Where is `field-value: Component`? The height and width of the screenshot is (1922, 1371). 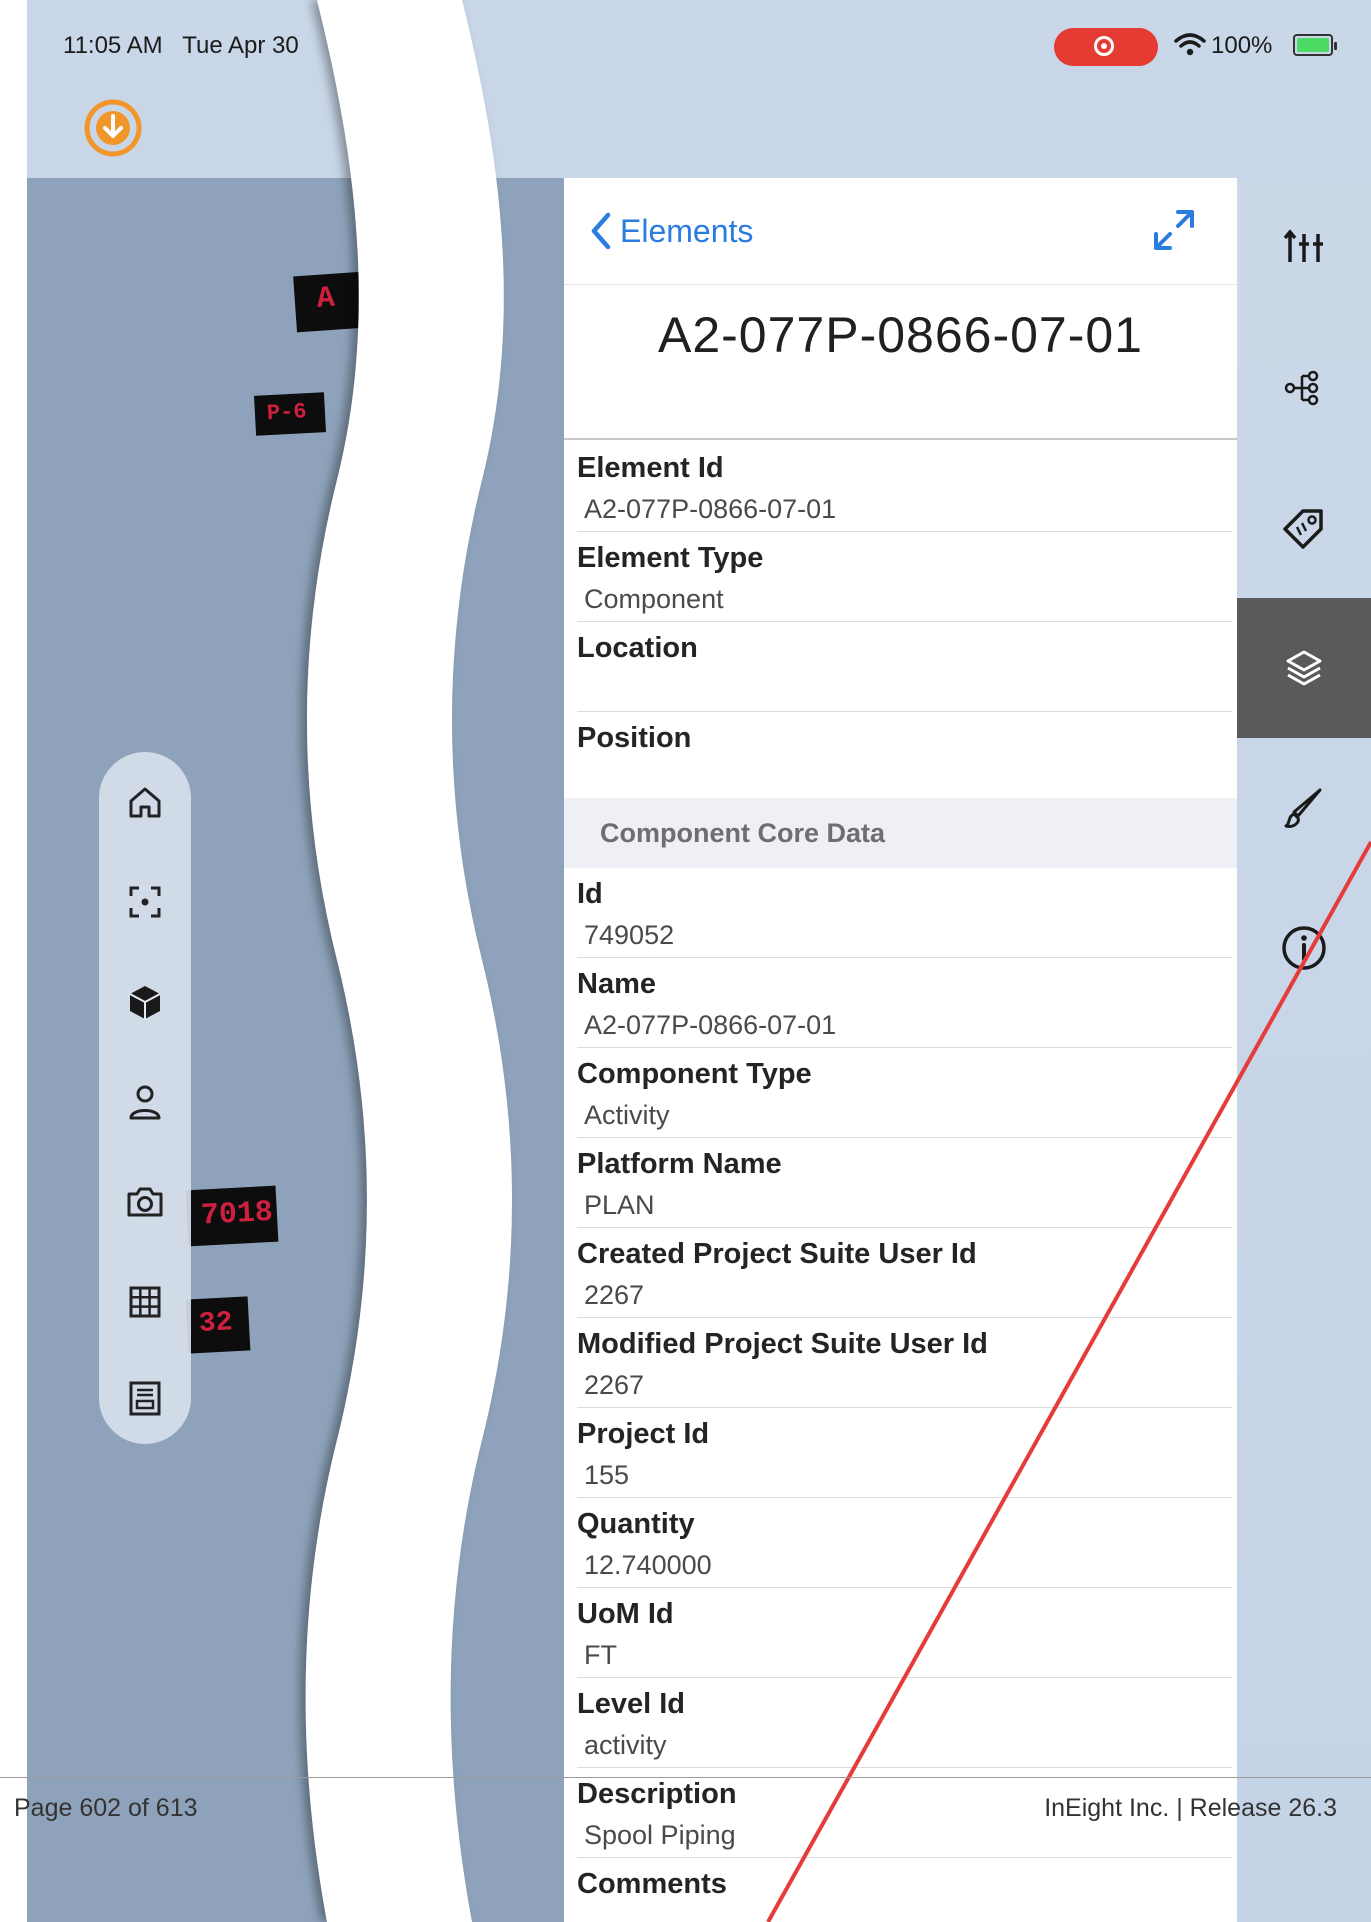 field-value: Component is located at coordinates (654, 599).